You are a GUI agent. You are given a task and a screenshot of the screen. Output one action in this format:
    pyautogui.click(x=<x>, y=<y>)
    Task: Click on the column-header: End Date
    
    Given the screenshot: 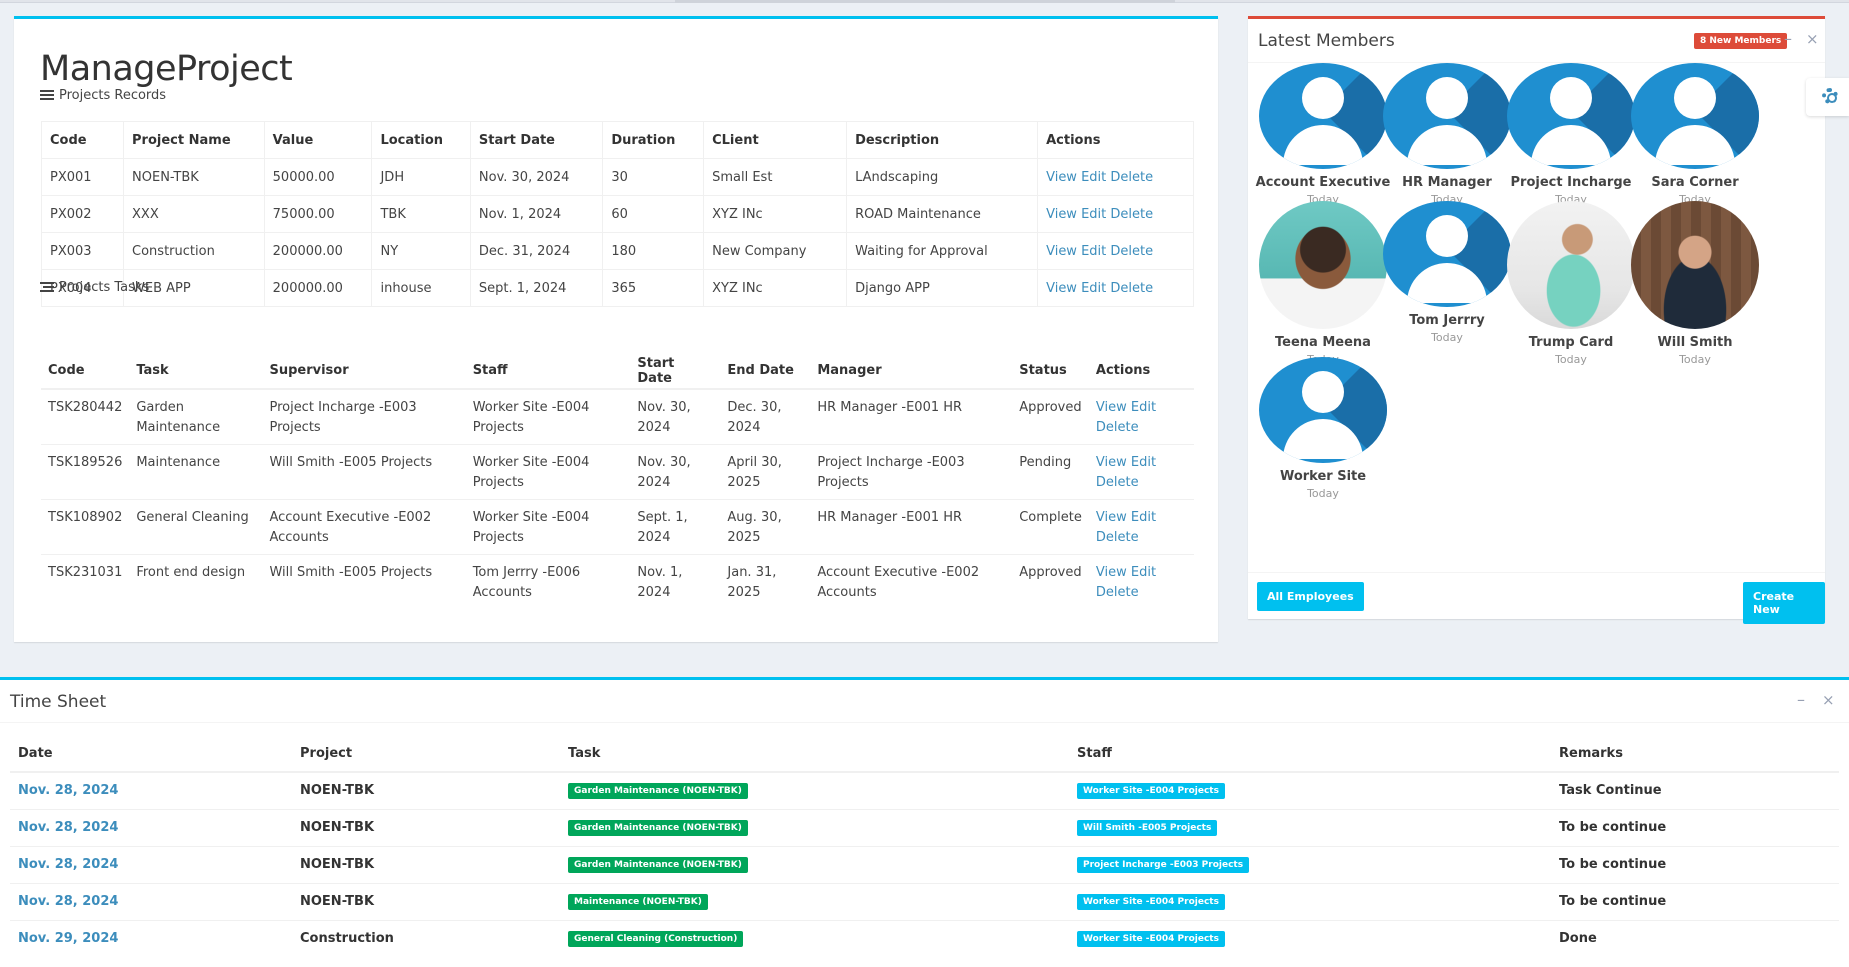 What is the action you would take?
    pyautogui.click(x=765, y=371)
    